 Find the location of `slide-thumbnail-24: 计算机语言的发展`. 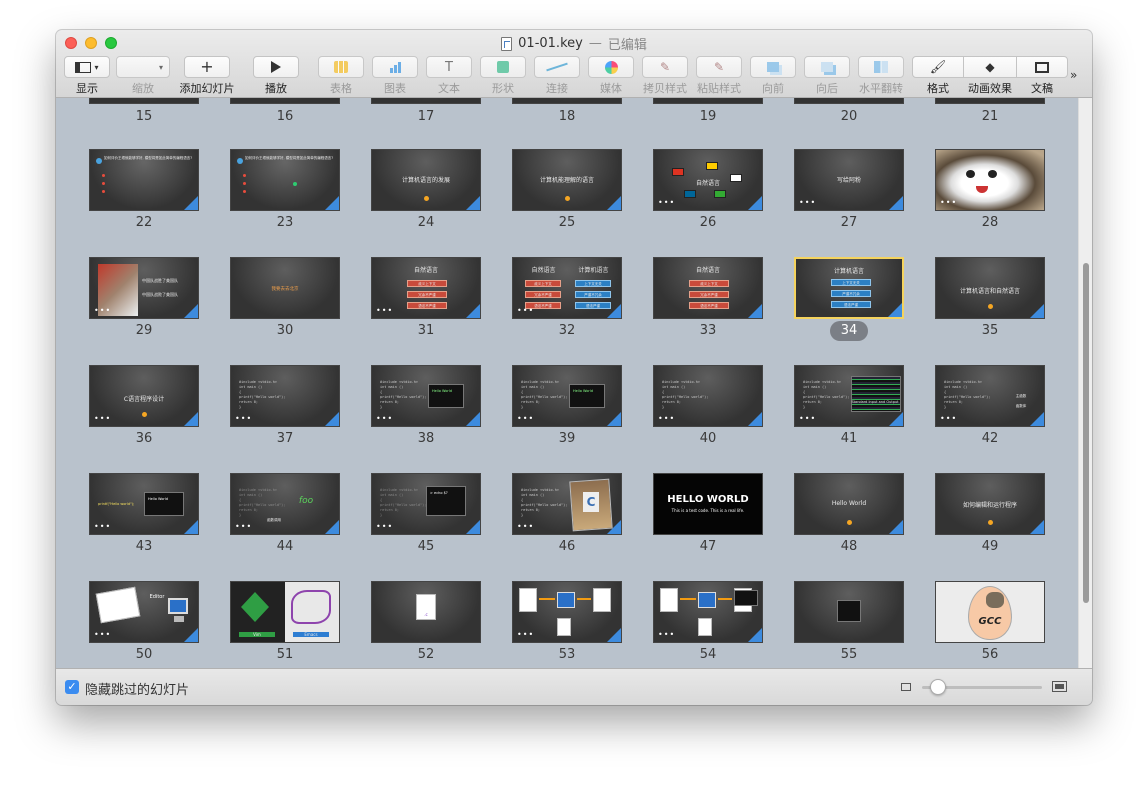

slide-thumbnail-24: 计算机语言的发展 is located at coordinates (426, 180).